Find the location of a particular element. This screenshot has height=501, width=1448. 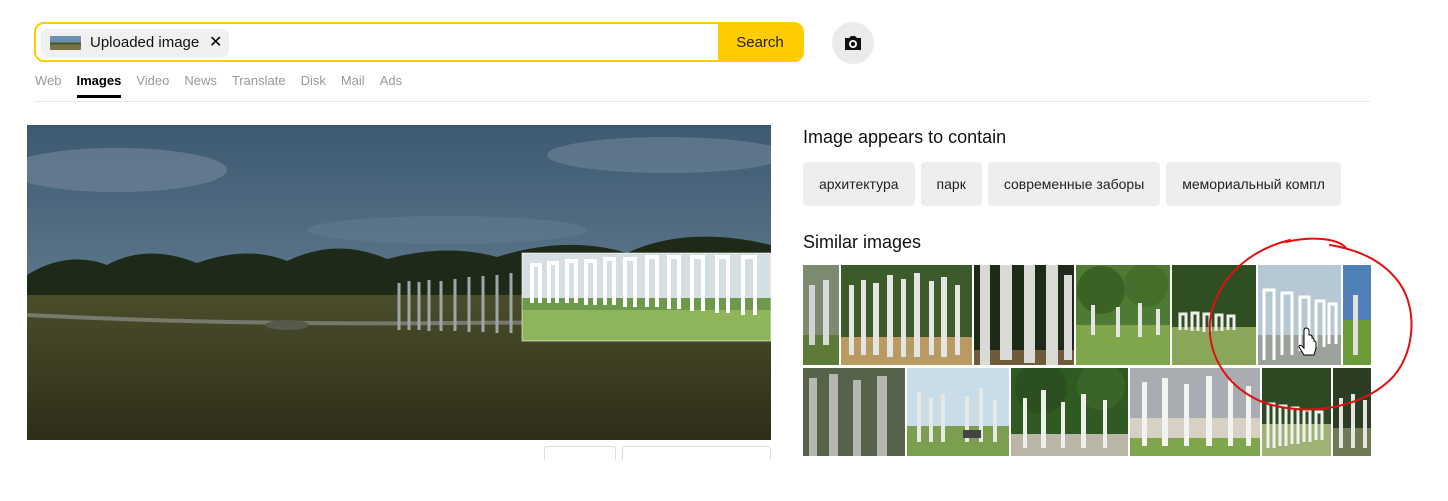

camera-search-button is located at coordinates (853, 43).